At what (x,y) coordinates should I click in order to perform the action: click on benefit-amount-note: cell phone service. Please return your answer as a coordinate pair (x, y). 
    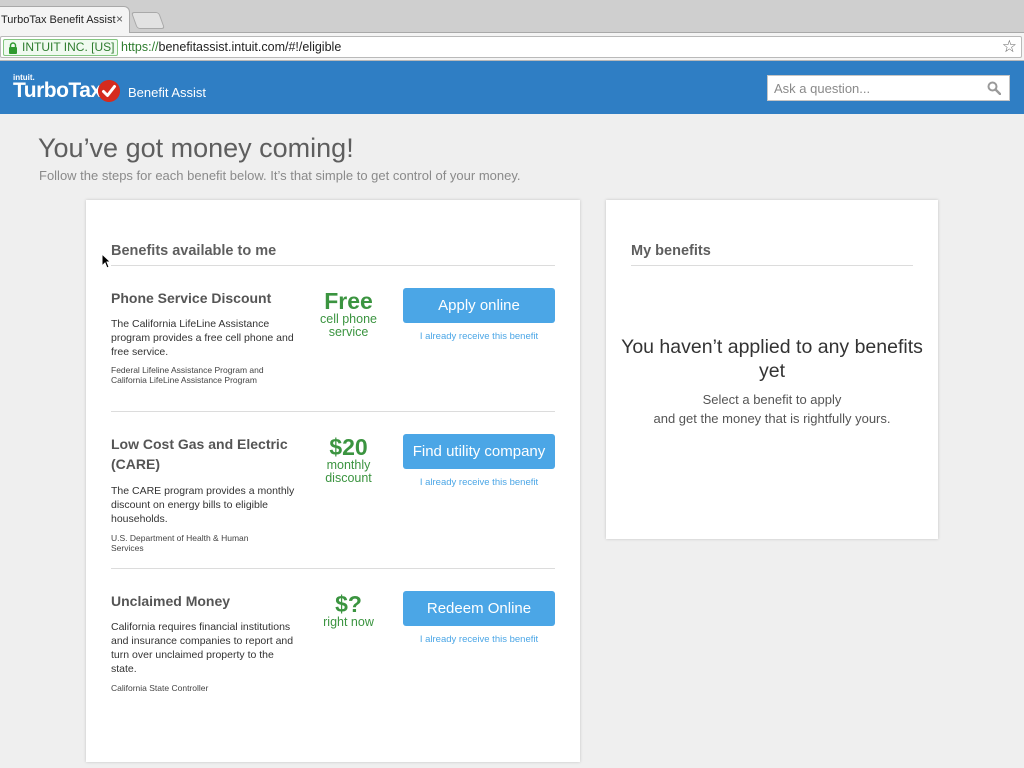
    Looking at the image, I should click on (348, 325).